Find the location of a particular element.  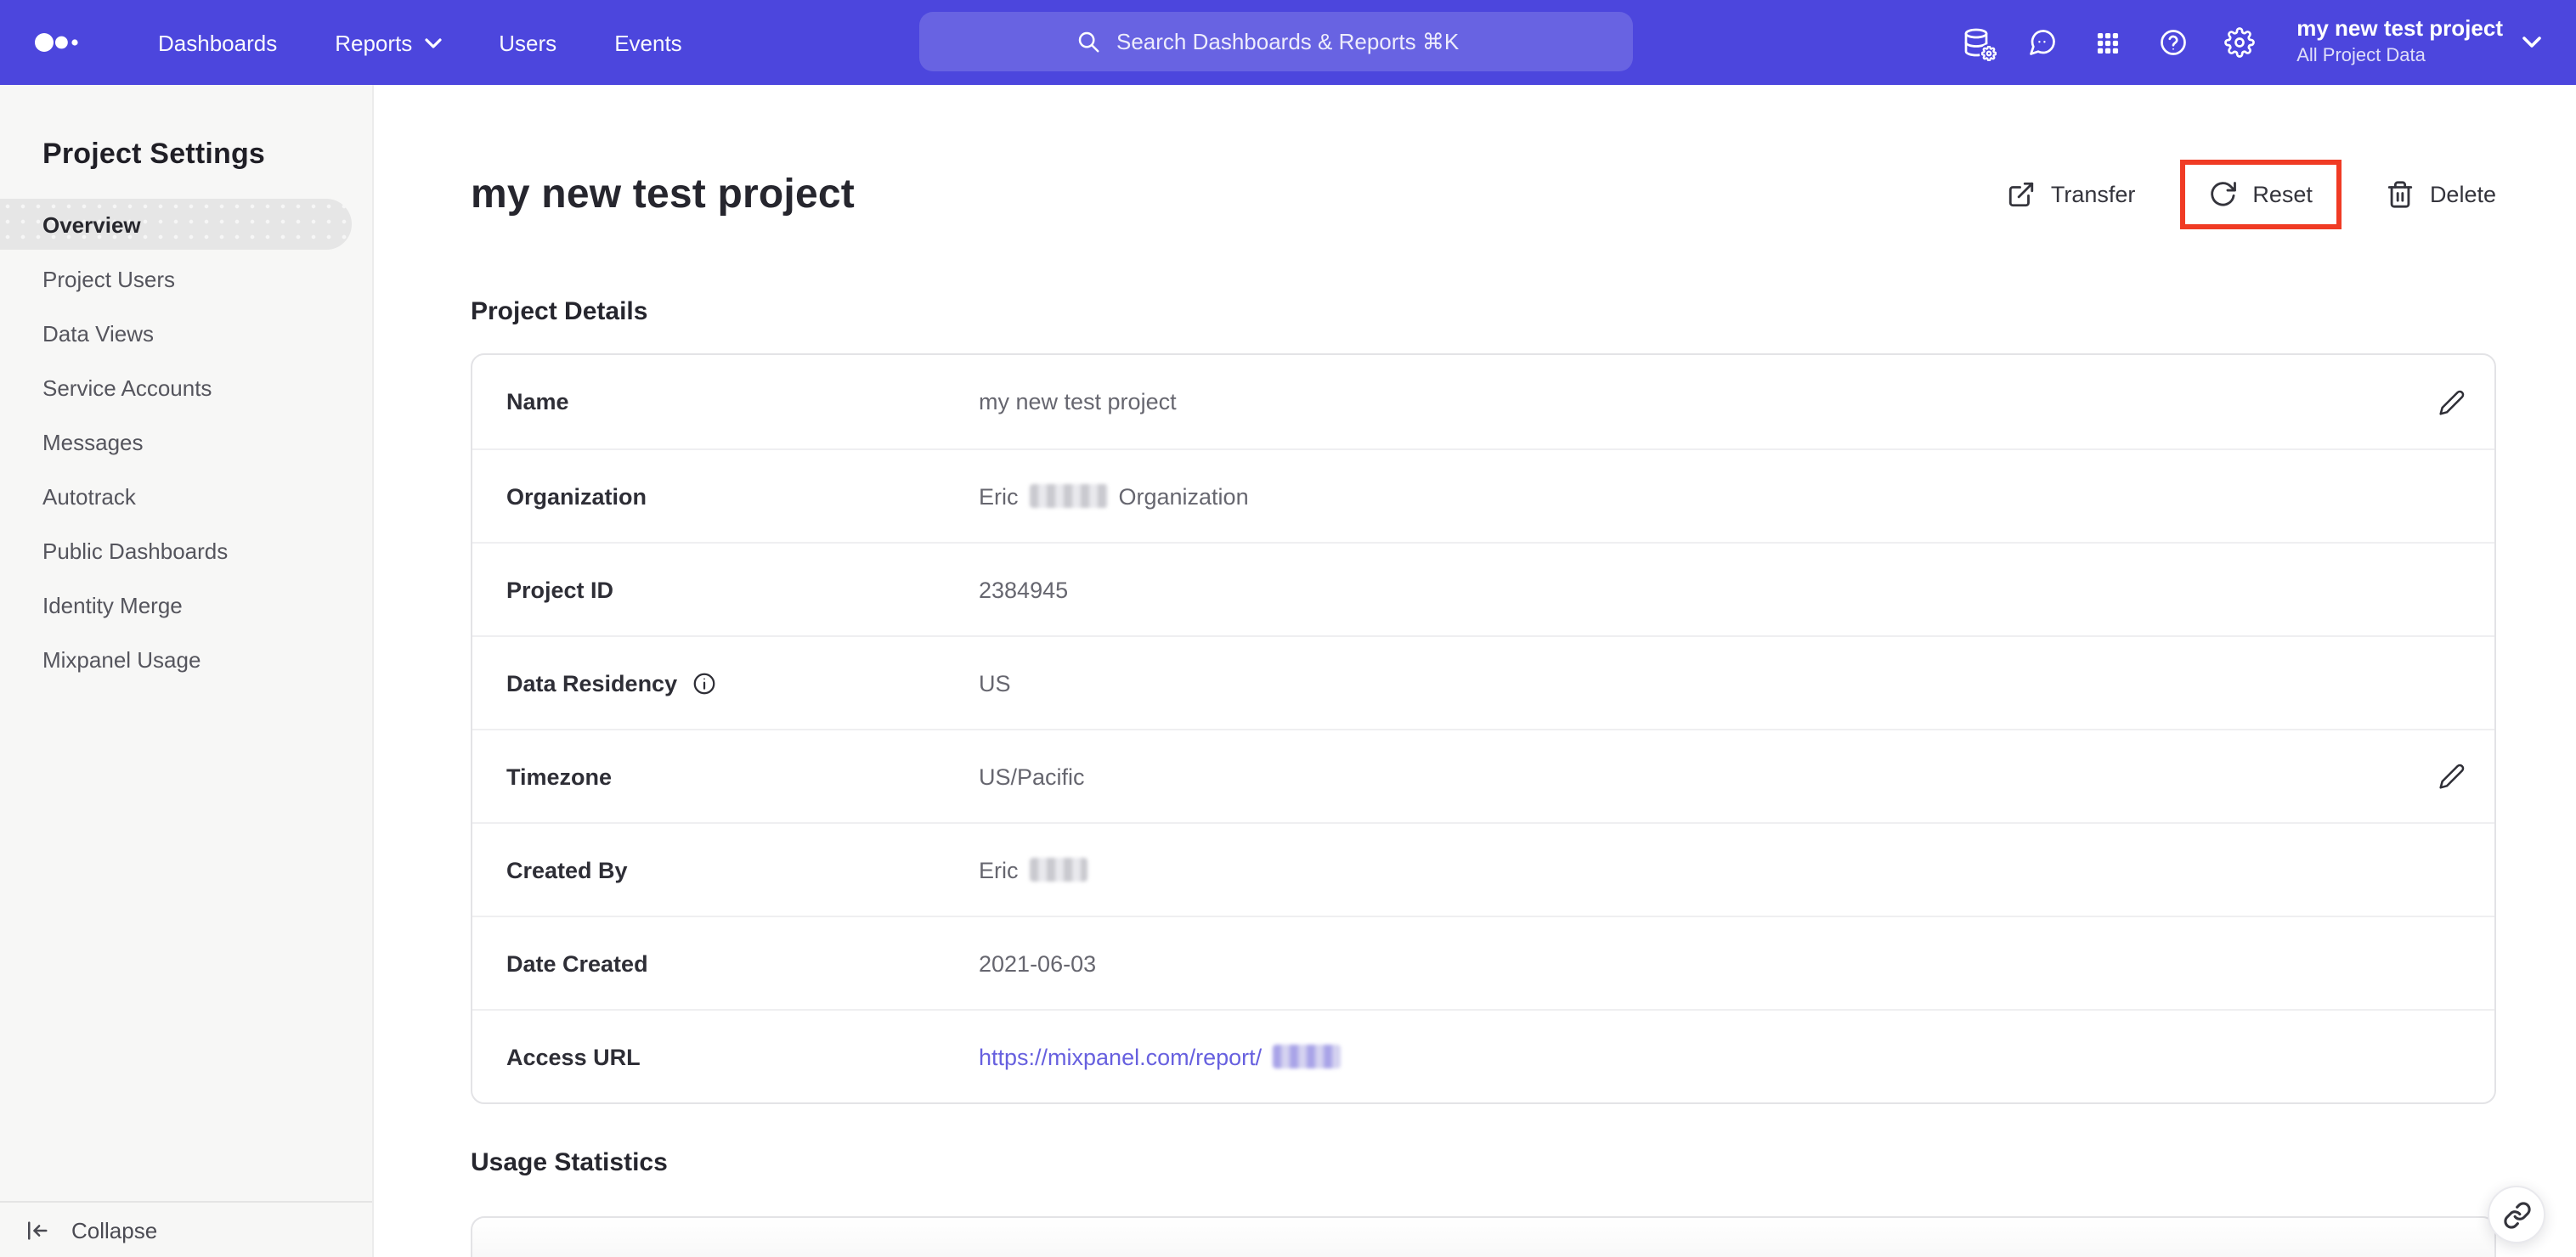

search-input is located at coordinates (1296, 41).